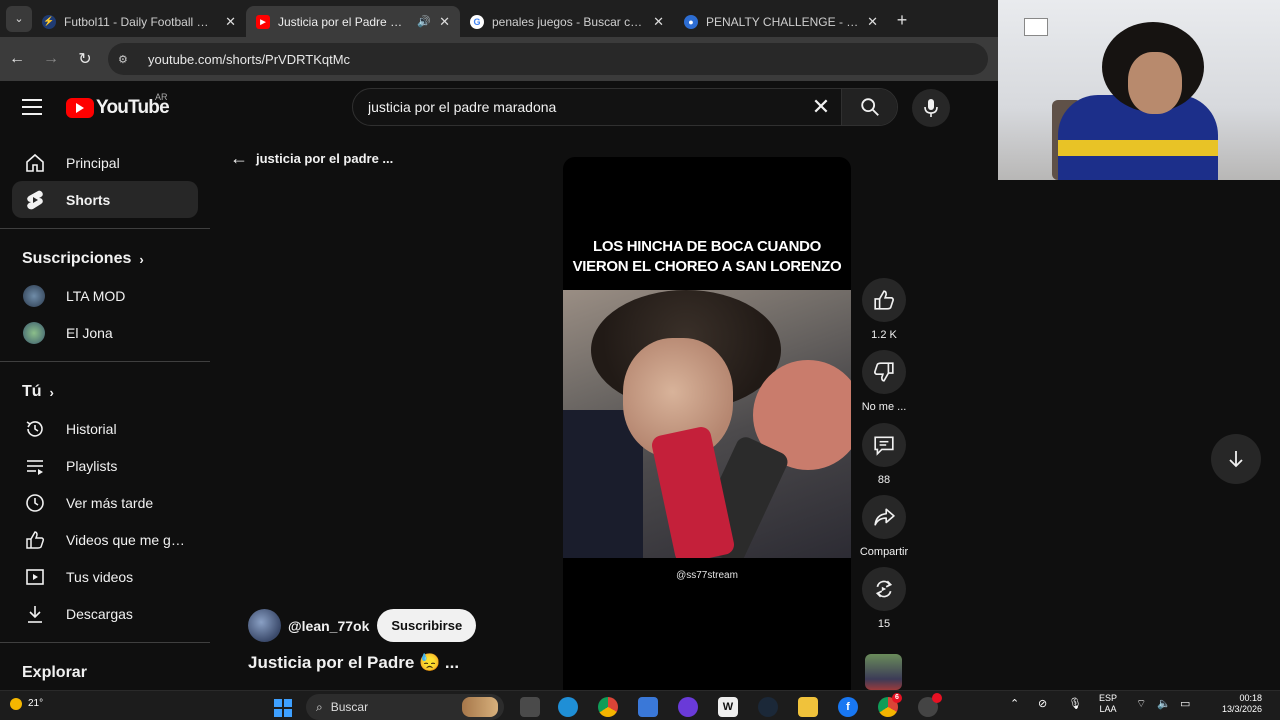 Image resolution: width=1280 pixels, height=720 pixels. I want to click on camera-off-icon: ⊘, so click(1042, 703).